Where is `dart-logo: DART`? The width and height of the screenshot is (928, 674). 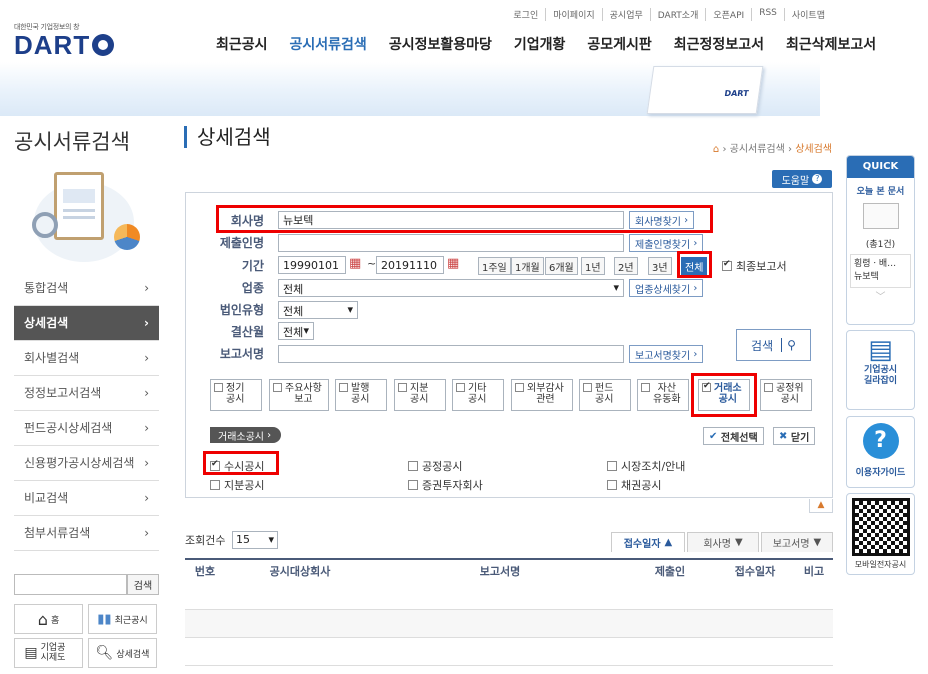
dart-logo: DART is located at coordinates (64, 45).